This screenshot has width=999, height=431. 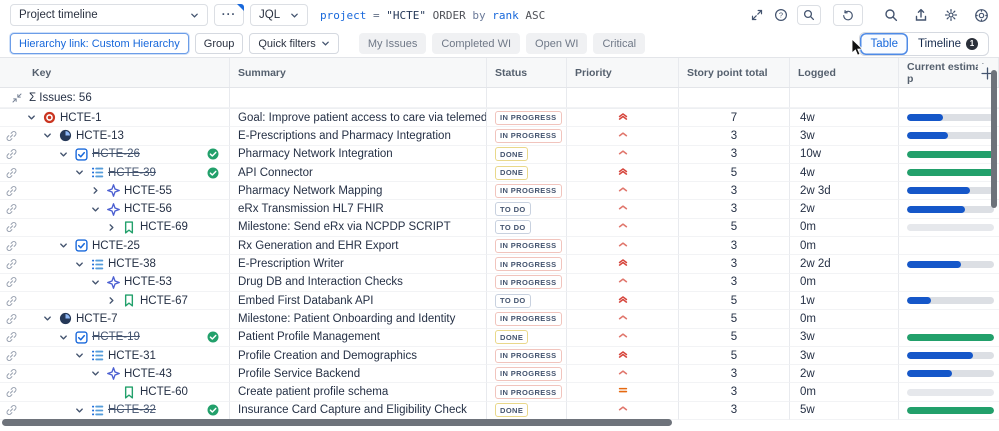 What do you see at coordinates (948, 44) in the screenshot?
I see `toggle-timeline: Timeline 1` at bounding box center [948, 44].